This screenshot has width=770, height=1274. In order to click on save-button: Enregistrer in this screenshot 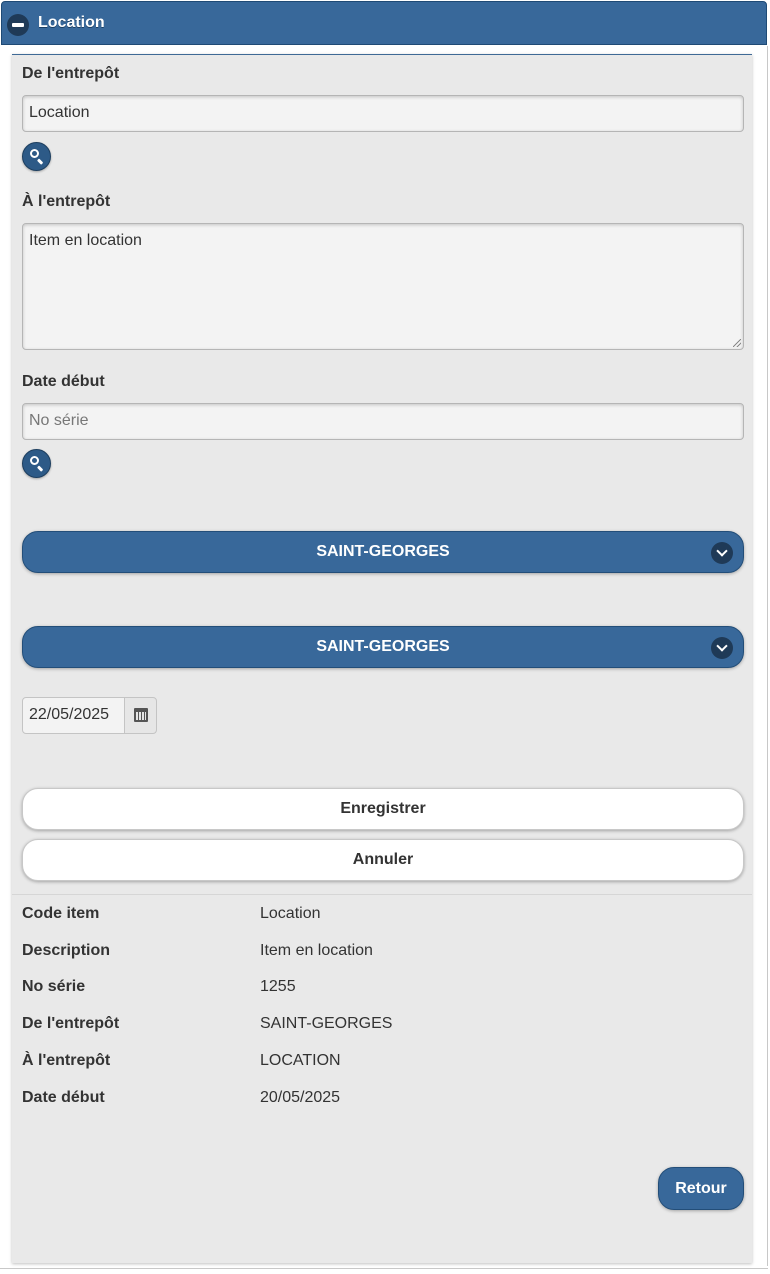, I will do `click(383, 809)`.